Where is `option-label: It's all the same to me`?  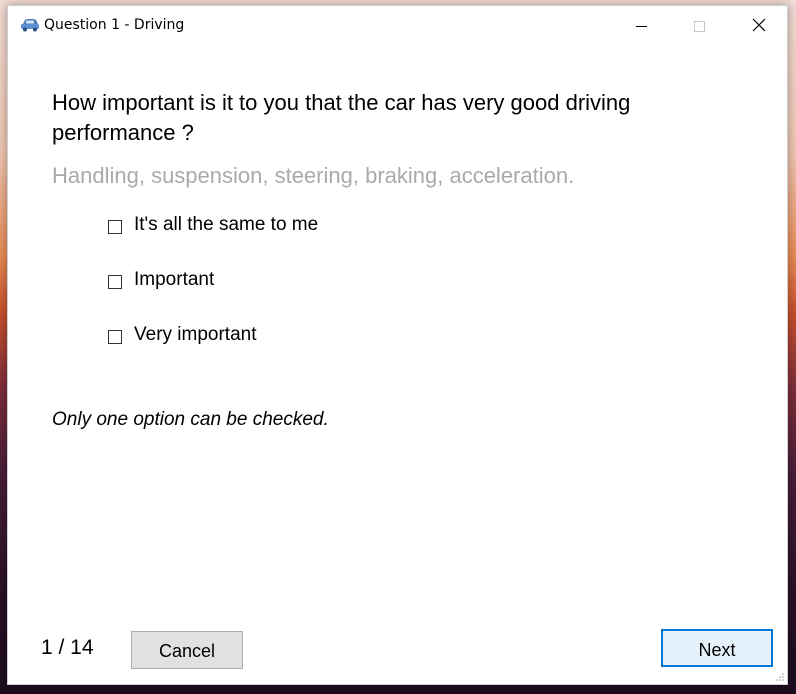 option-label: It's all the same to me is located at coordinates (226, 225).